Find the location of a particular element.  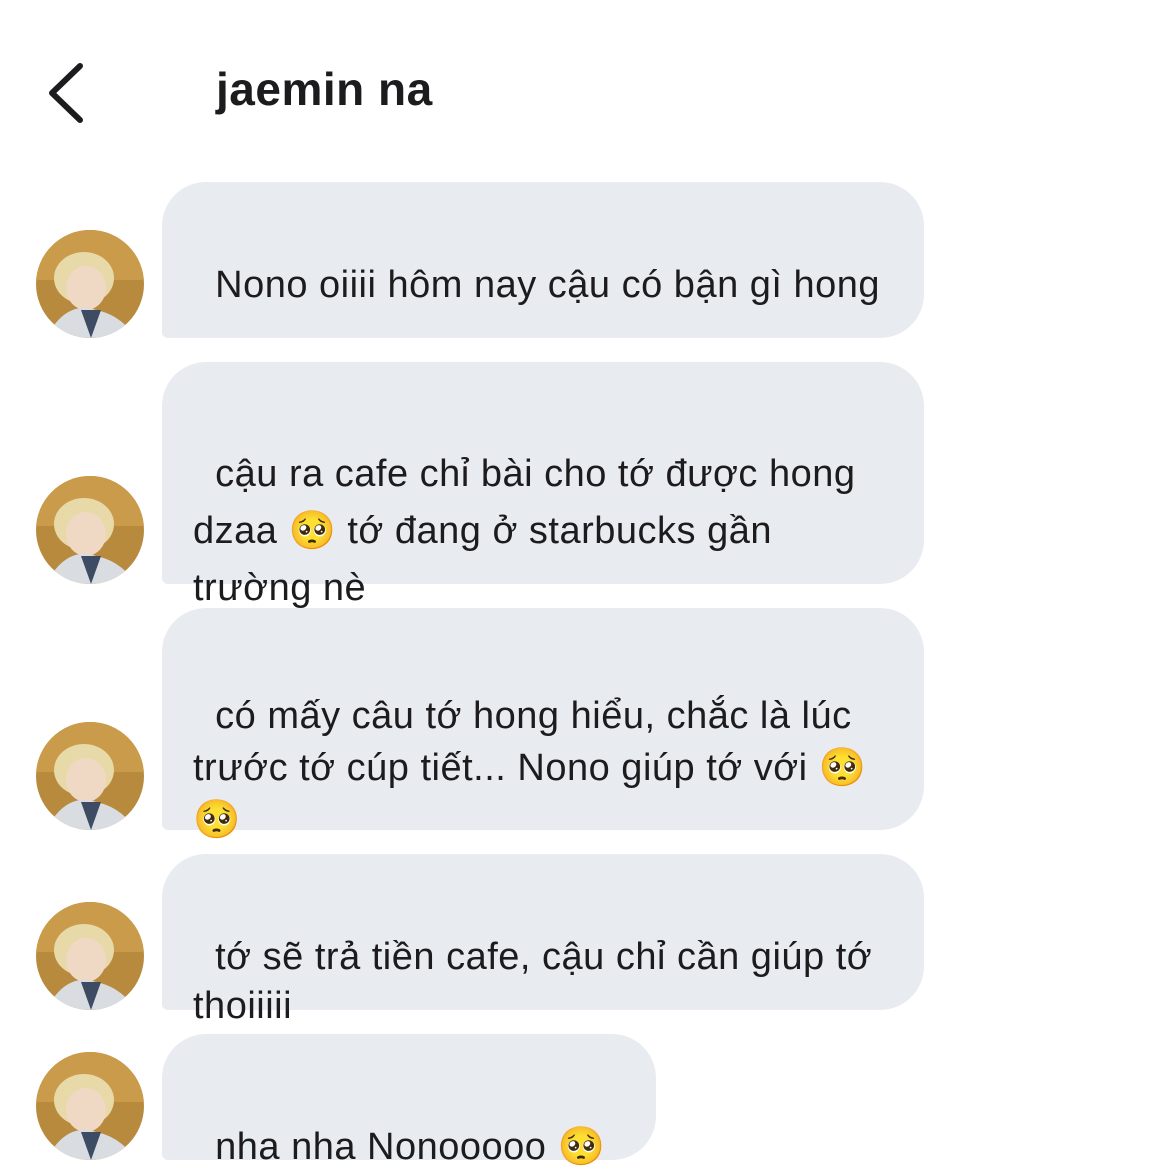

message-bubble: nha nha Nonooooo 🥺 is located at coordinates (409, 1101).